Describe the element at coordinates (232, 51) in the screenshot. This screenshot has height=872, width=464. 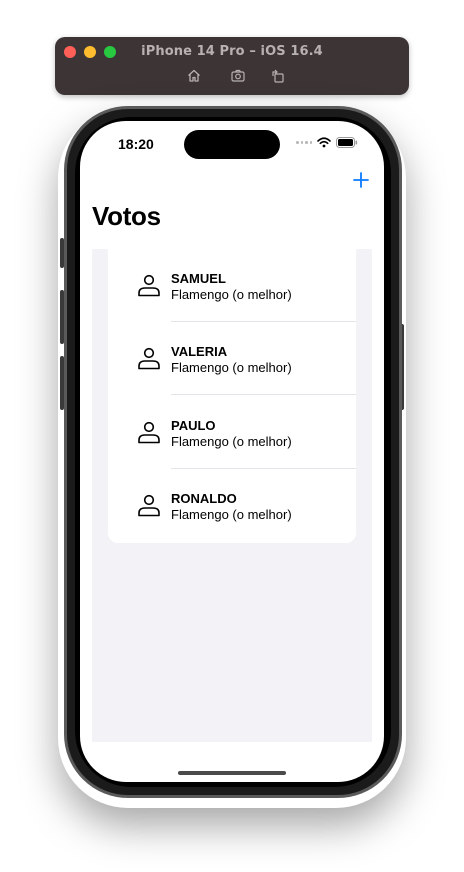
I see `simulator-title: iPhone 14 Pro – iOS 16.4` at that location.